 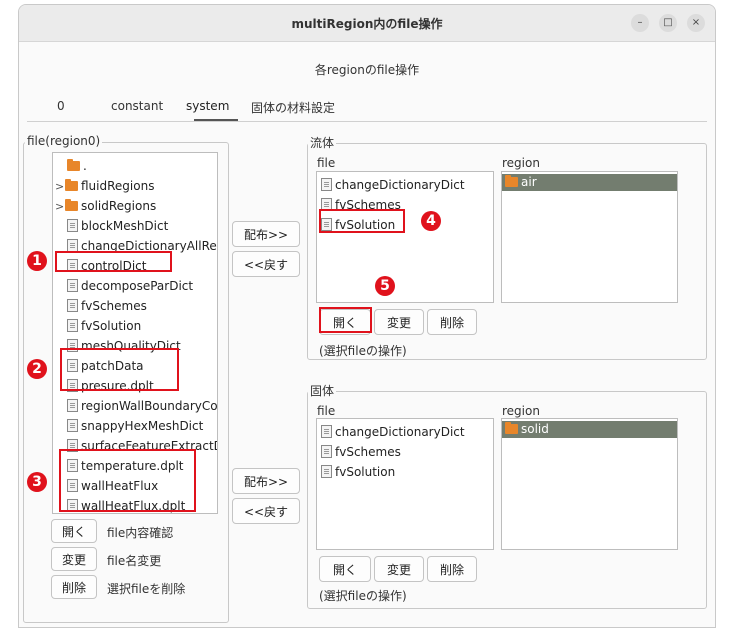 I want to click on solid-file-header: file, so click(x=326, y=411).